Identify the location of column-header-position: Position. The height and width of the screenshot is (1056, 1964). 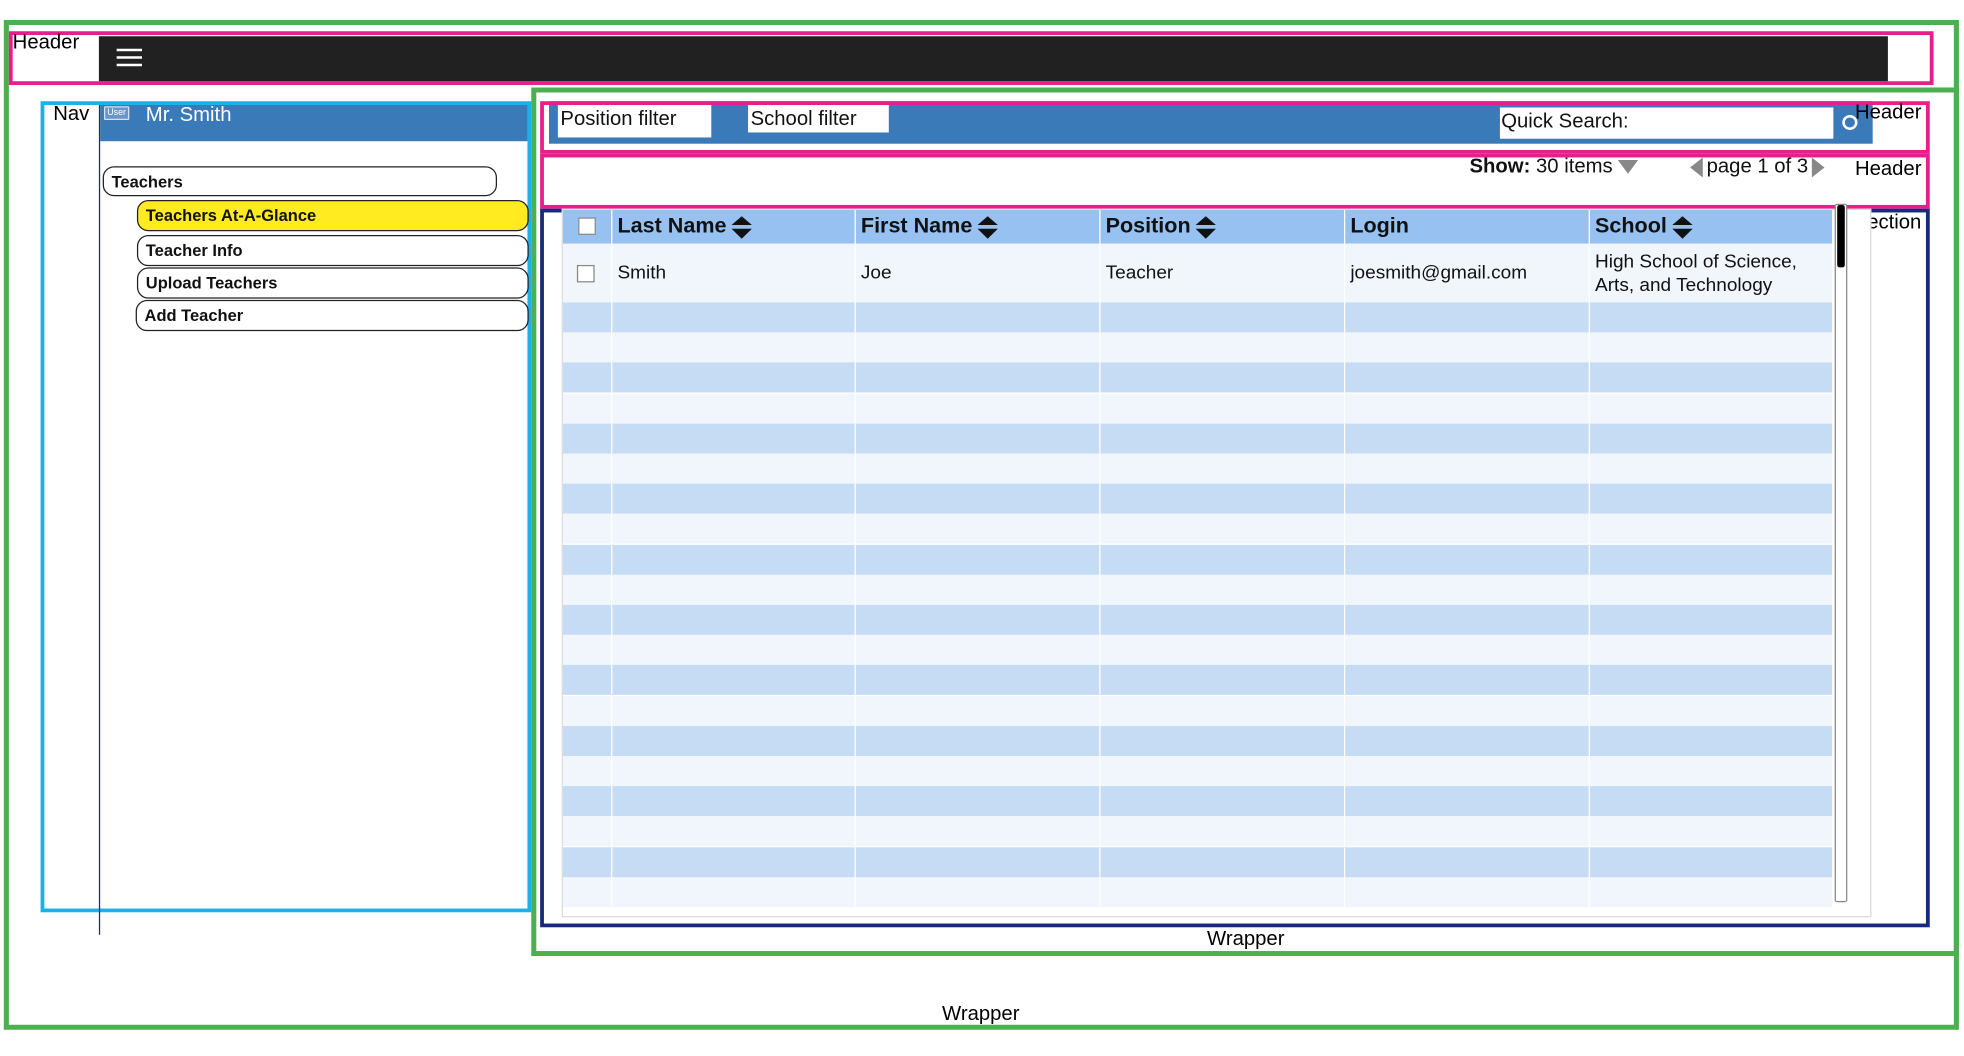
(1223, 226).